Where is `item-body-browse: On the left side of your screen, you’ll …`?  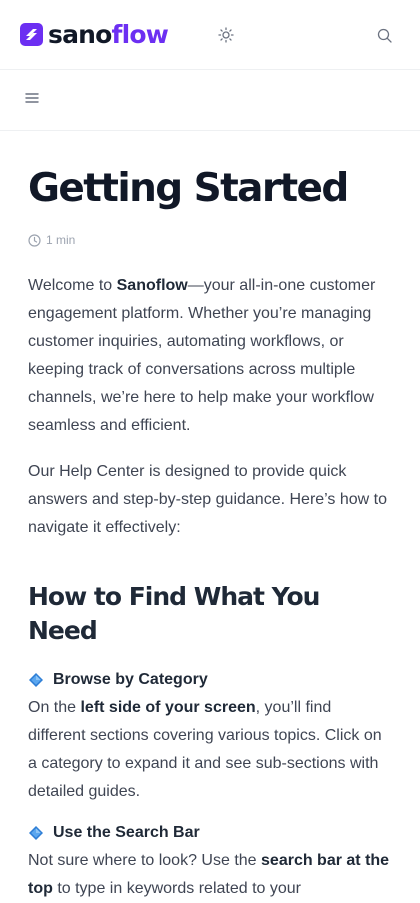
item-body-browse: On the left side of your screen, you’ll … is located at coordinates (210, 750).